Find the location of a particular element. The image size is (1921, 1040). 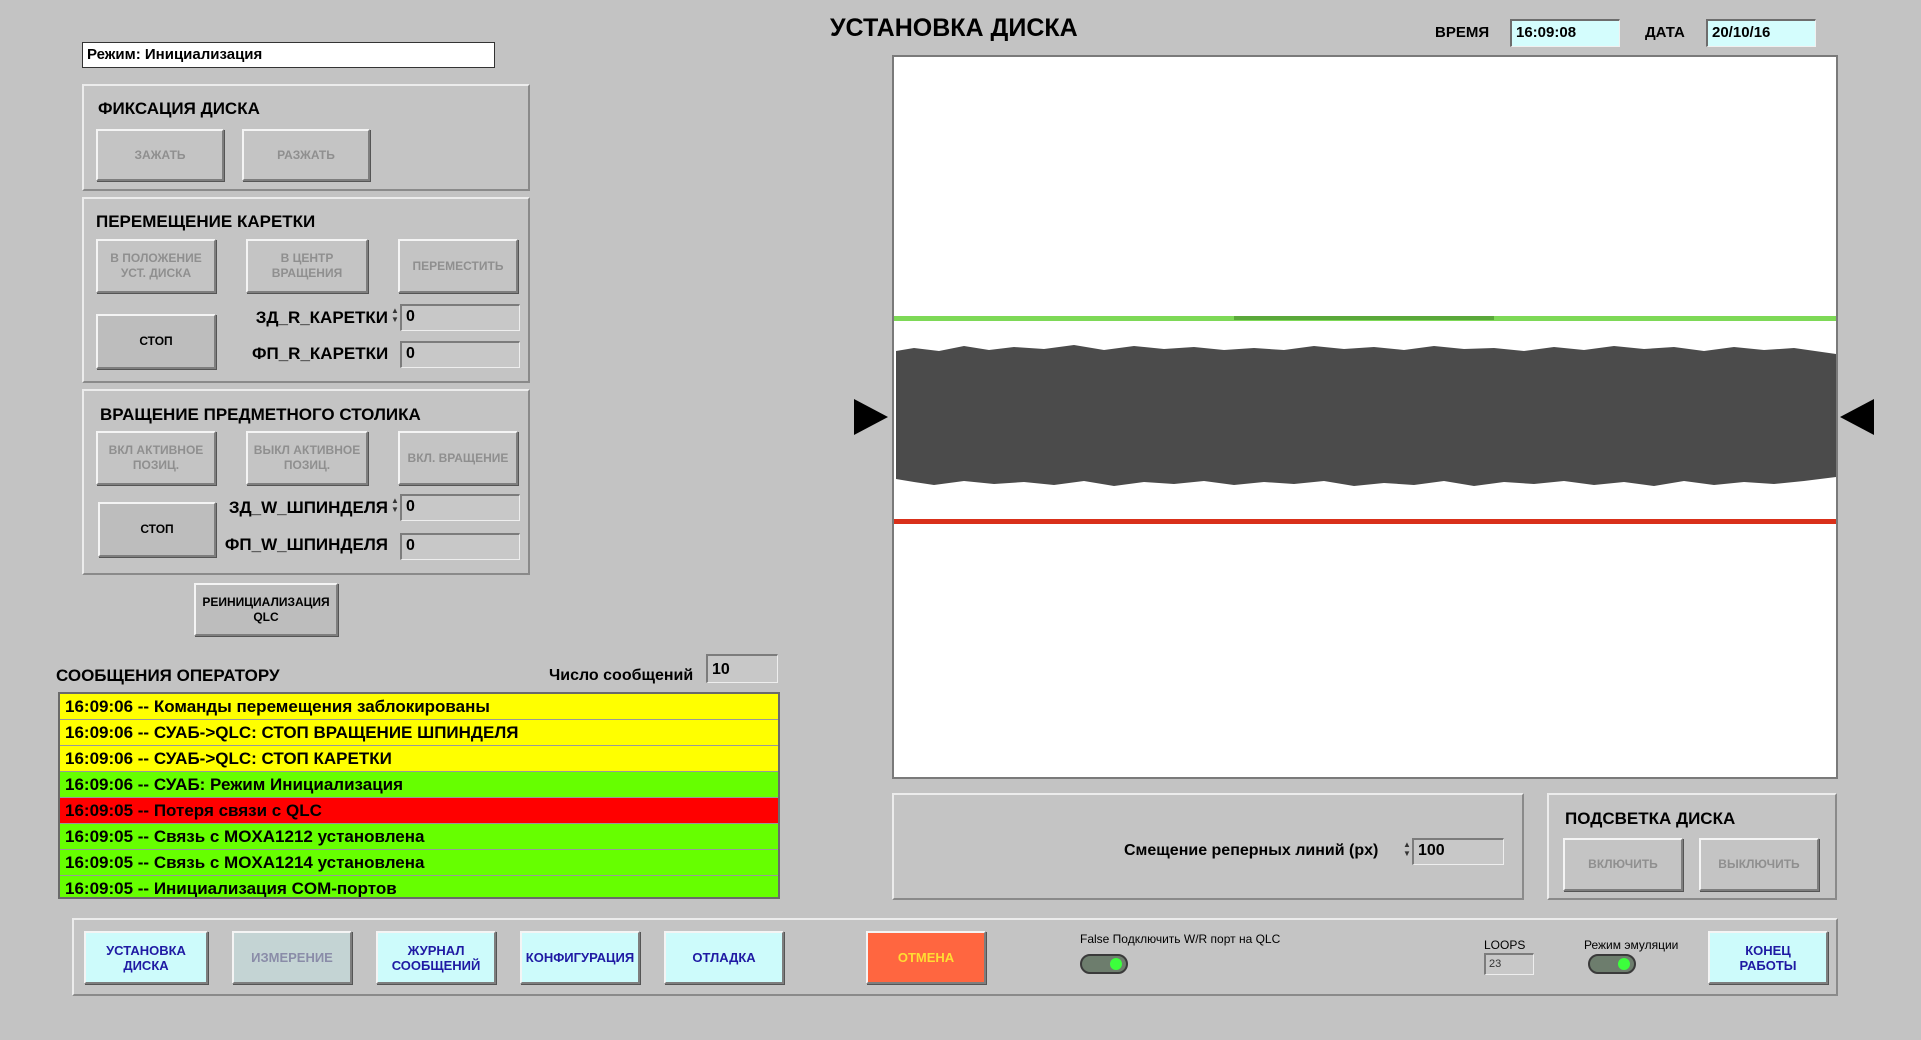

message-row: 16:09:05 -- Связь с MOXA1212 установлена is located at coordinates (419, 837).